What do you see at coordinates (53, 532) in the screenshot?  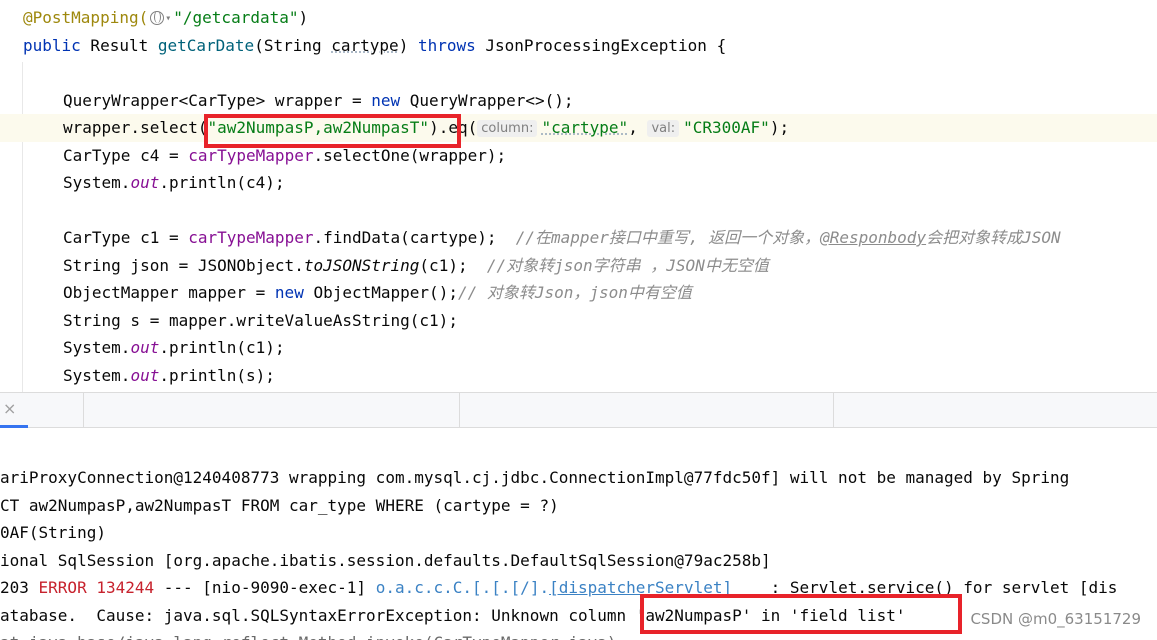 I see `console-line: 0AF(String)` at bounding box center [53, 532].